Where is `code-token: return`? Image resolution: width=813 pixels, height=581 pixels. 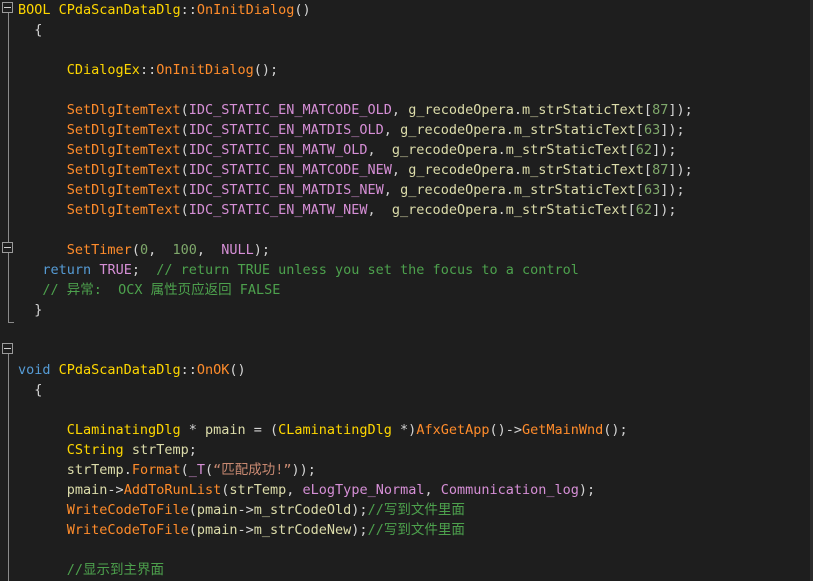 code-token: return is located at coordinates (67, 270).